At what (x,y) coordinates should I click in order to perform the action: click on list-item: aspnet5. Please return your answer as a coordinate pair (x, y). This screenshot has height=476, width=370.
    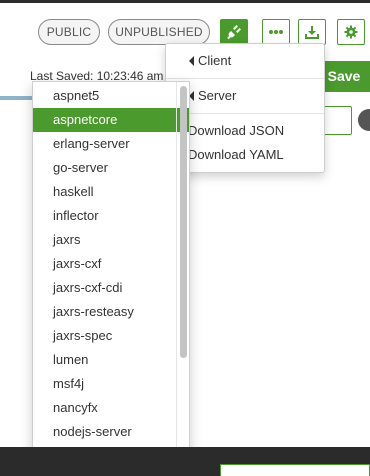
    Looking at the image, I should click on (111, 96).